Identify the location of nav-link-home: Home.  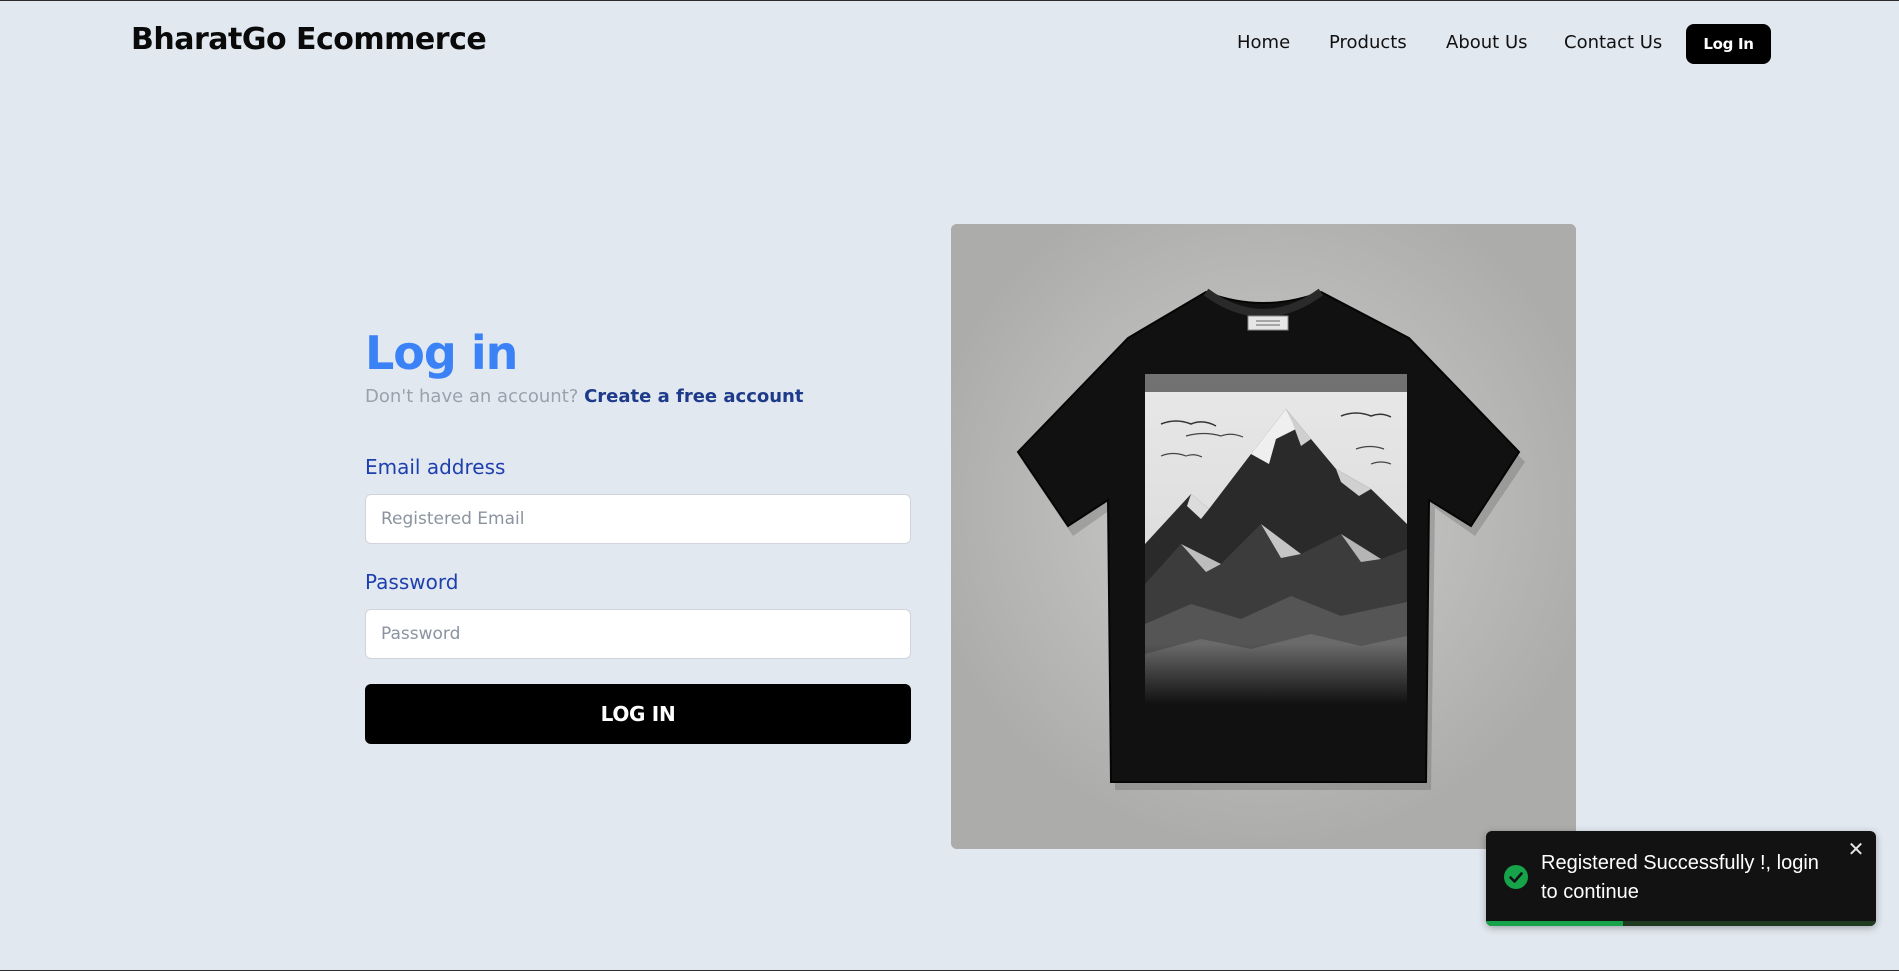
(1263, 42).